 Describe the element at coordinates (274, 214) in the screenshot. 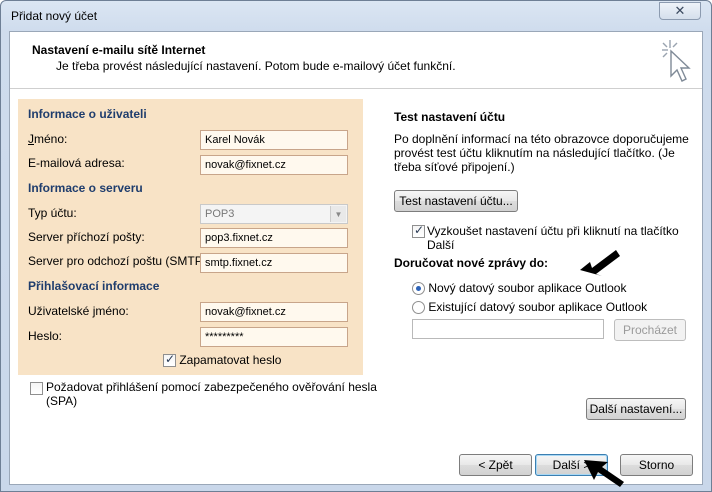

I see `account-type-select: POP3 ▼` at that location.